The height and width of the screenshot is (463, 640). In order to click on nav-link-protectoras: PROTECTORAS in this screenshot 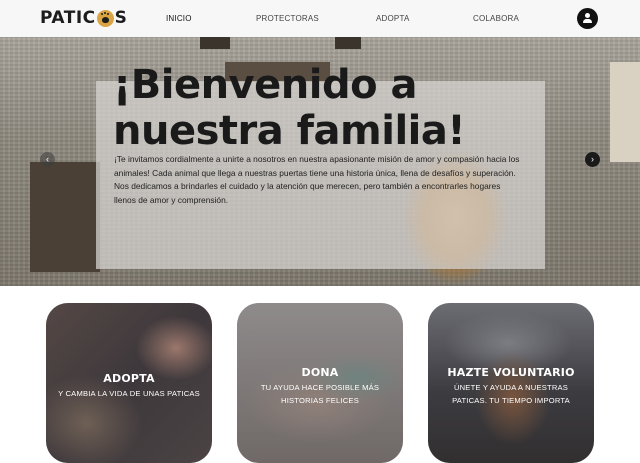, I will do `click(287, 18)`.